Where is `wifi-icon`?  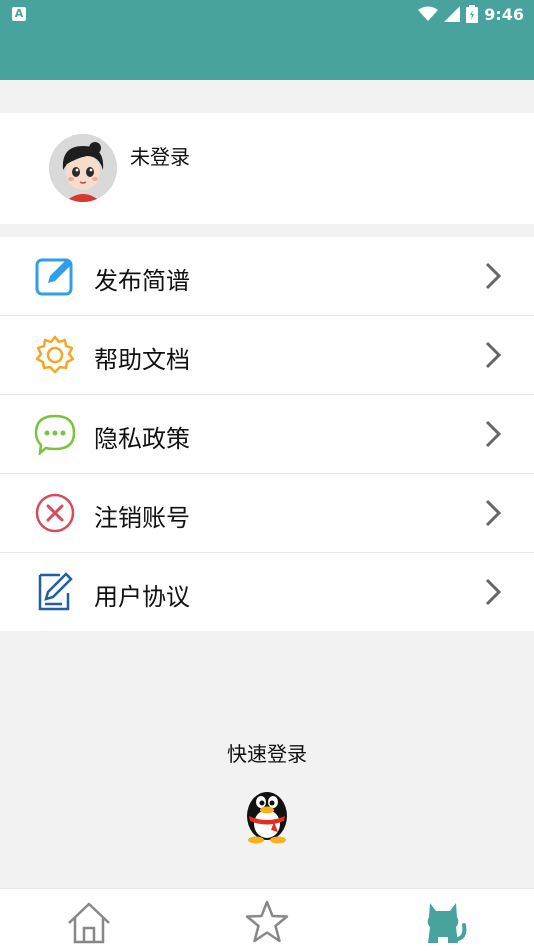
wifi-icon is located at coordinates (428, 13).